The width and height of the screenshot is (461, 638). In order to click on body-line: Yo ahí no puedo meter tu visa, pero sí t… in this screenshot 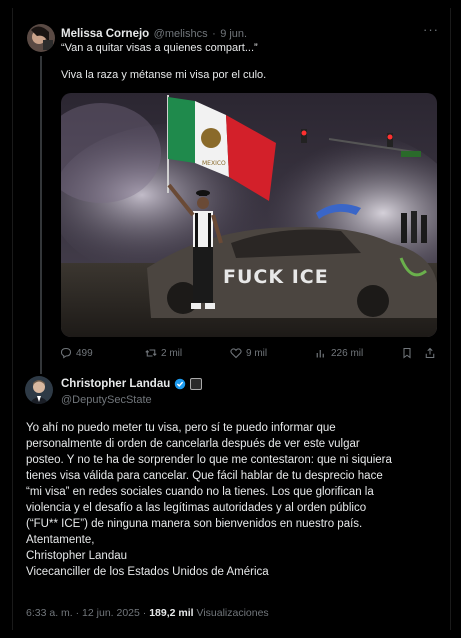, I will do `click(181, 428)`.